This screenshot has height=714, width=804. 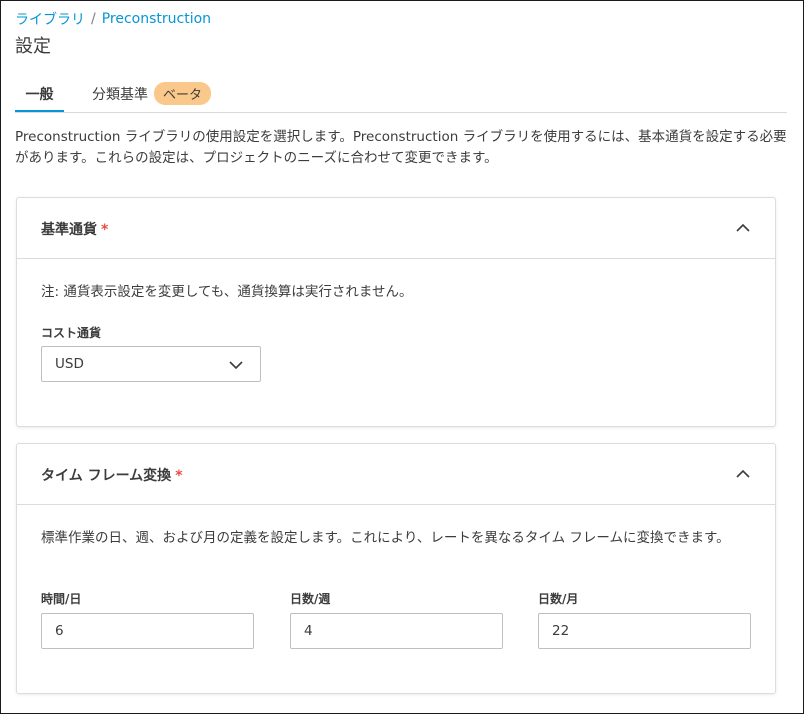 What do you see at coordinates (558, 599) in the screenshot?
I see `days-per-month-label: 日数/月` at bounding box center [558, 599].